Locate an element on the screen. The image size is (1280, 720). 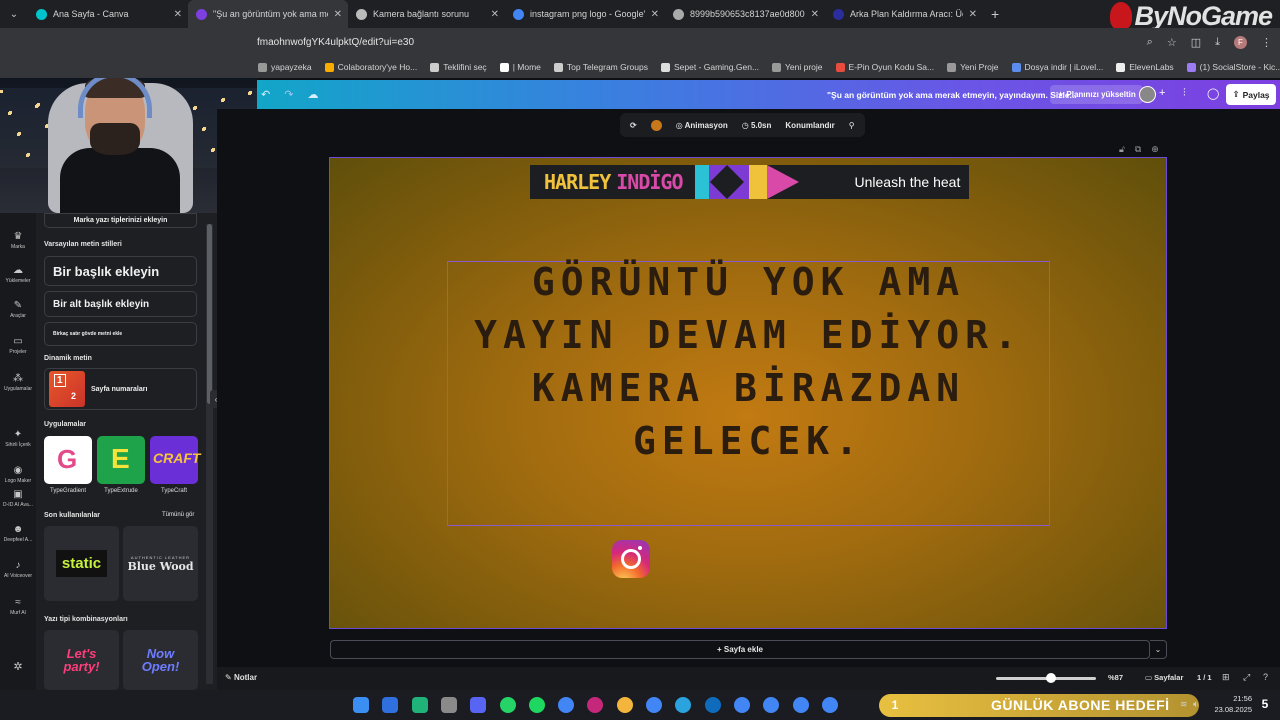
add-heading-button: Bir başlık ekleyin is located at coordinates (120, 271).